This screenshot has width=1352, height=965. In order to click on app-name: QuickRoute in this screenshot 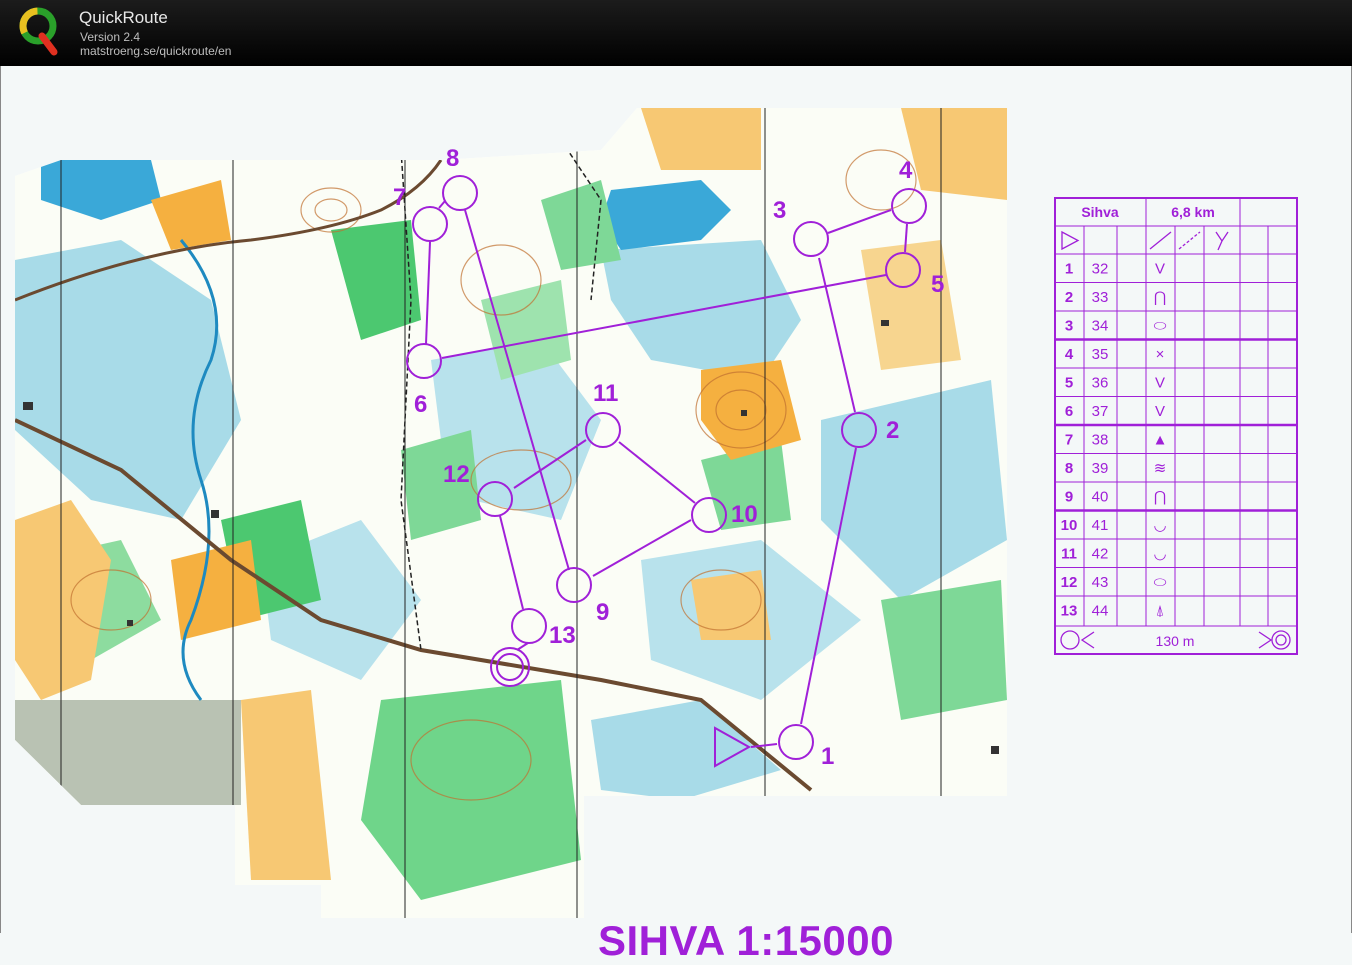, I will do `click(123, 17)`.